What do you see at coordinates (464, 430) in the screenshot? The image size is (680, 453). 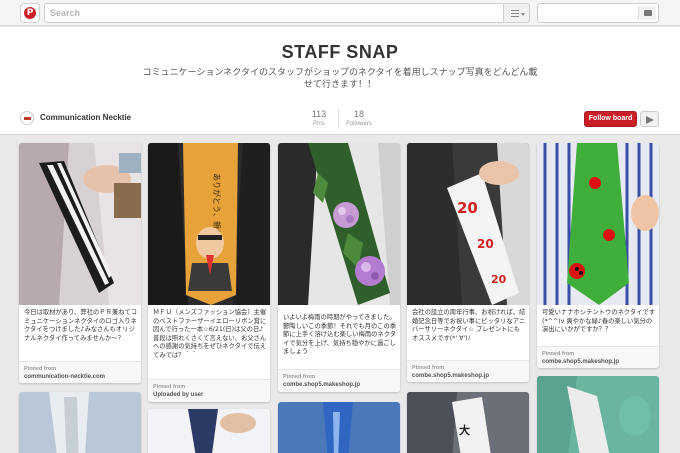 I see `svg-text: 大` at bounding box center [464, 430].